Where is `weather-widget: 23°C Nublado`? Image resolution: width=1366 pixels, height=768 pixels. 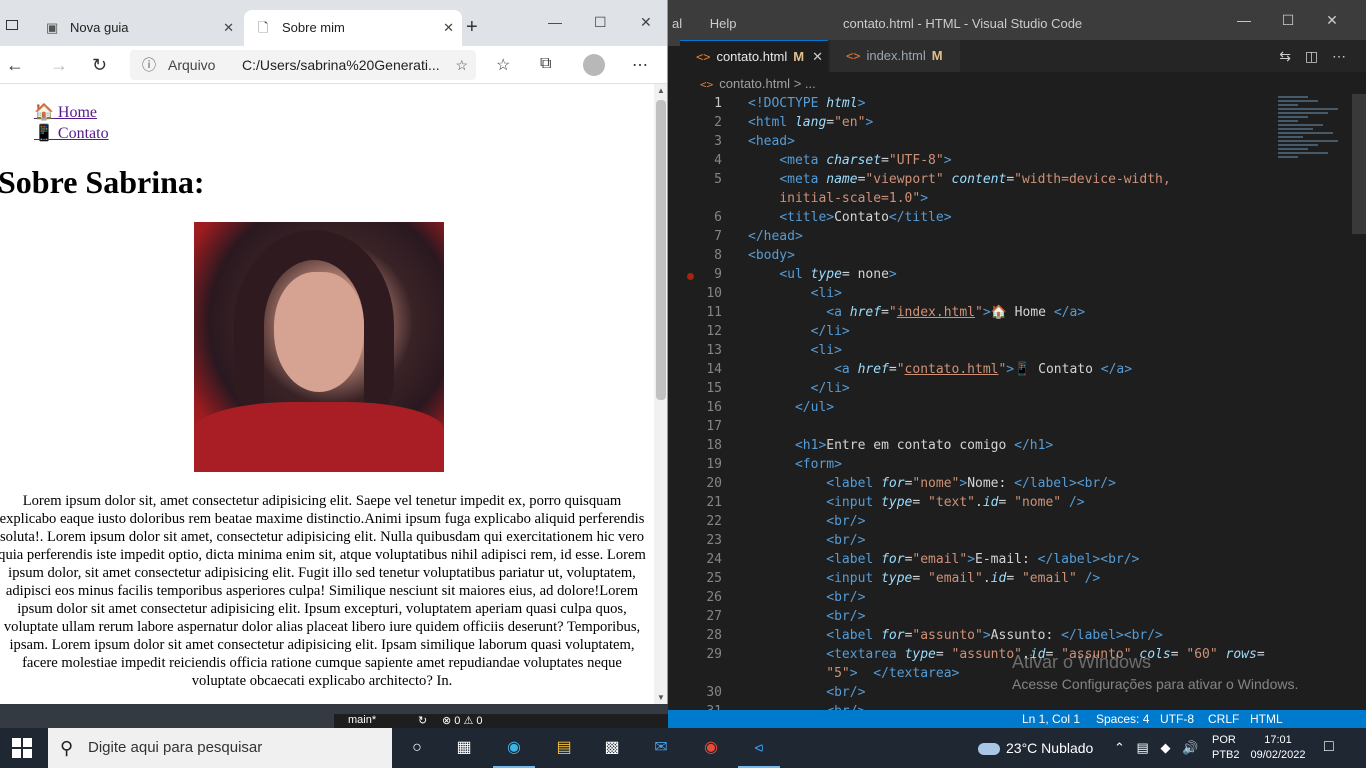
weather-widget: 23°C Nublado is located at coordinates (1035, 748).